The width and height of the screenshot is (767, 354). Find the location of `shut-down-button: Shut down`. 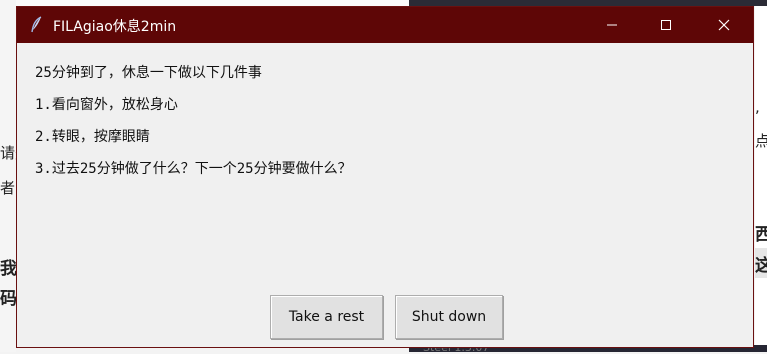

shut-down-button: Shut down is located at coordinates (449, 317).